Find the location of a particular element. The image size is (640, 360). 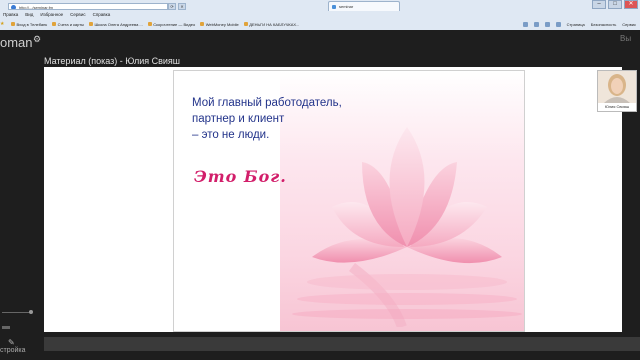

quote-line: партнер и клиент is located at coordinates (238, 119).